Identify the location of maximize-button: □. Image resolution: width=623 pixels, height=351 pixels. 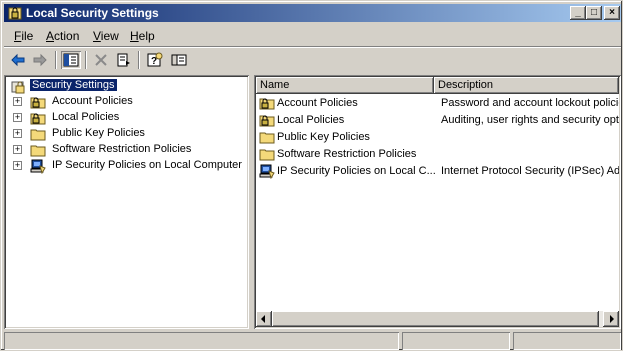
(594, 13).